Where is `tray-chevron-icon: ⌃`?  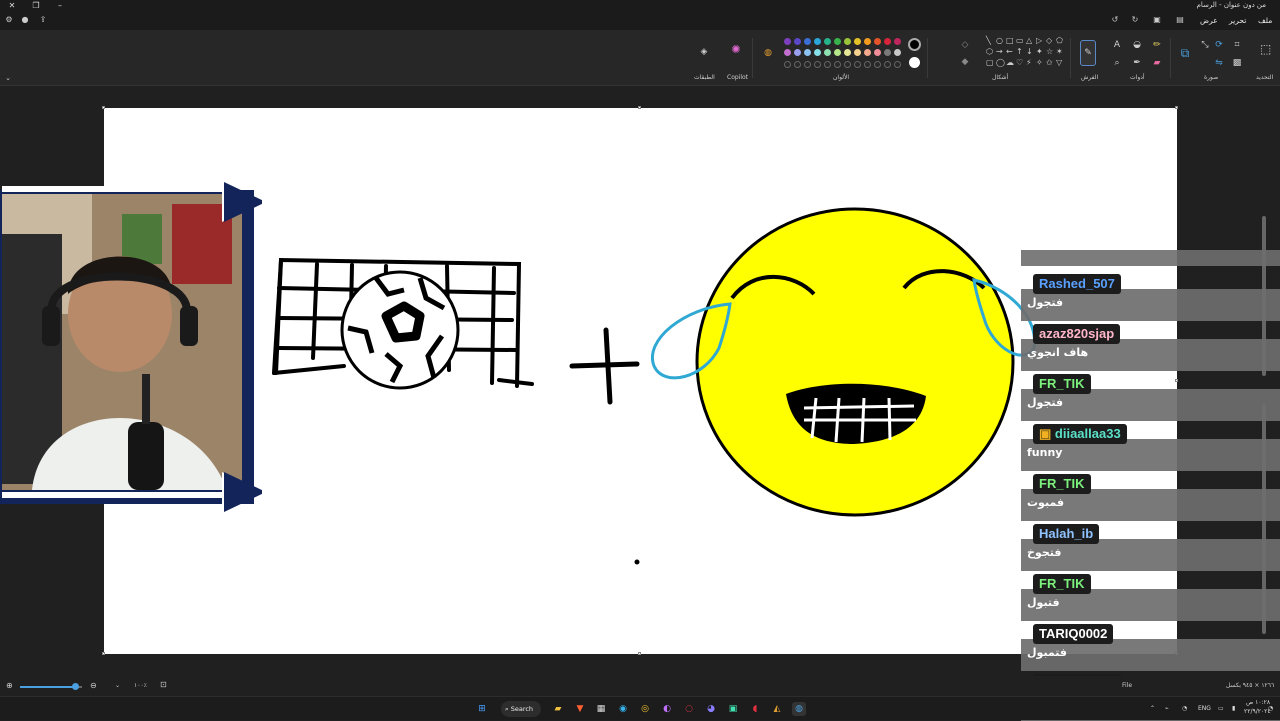 tray-chevron-icon: ⌃ is located at coordinates (1152, 708).